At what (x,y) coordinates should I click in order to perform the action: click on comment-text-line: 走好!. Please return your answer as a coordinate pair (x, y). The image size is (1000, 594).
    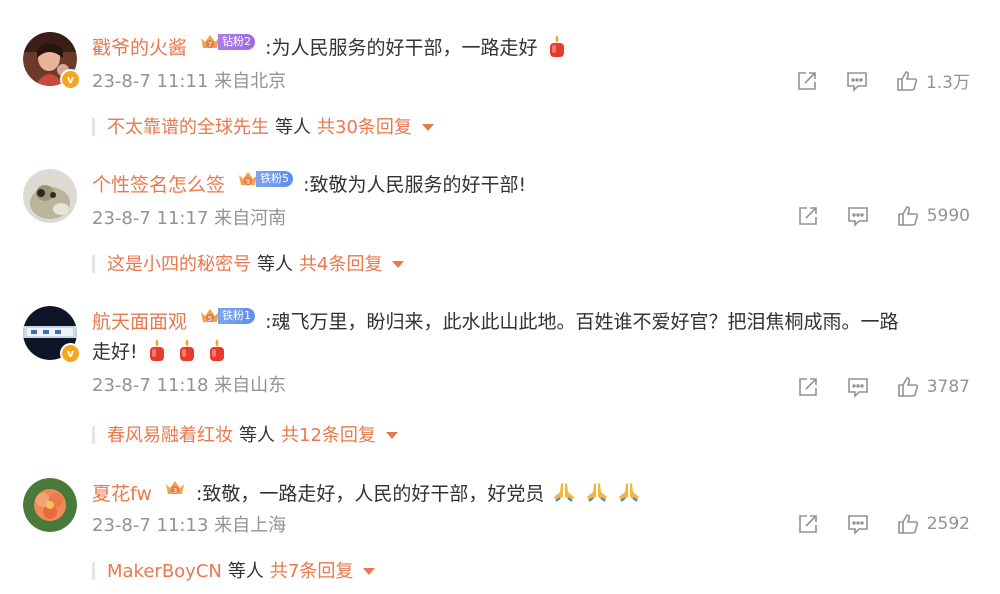
    Looking at the image, I should click on (531, 352).